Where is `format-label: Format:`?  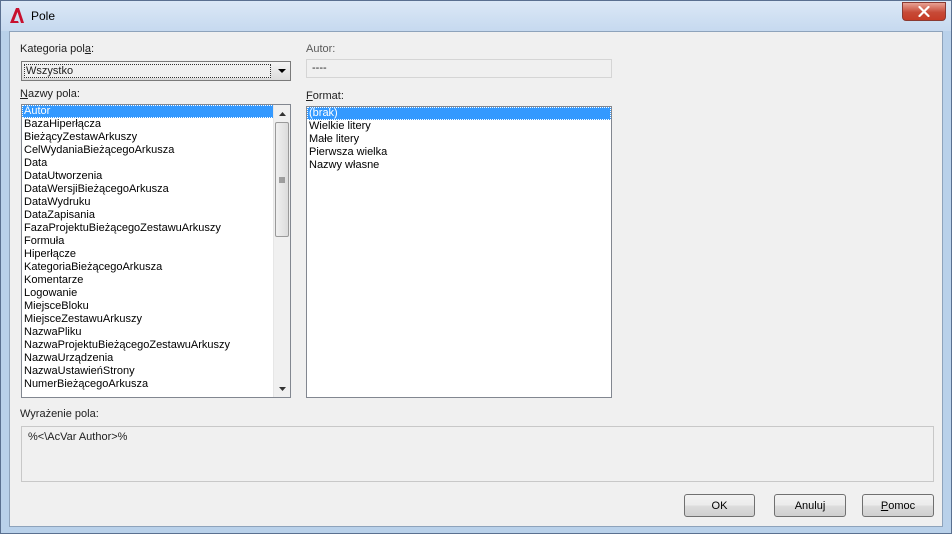
format-label: Format: is located at coordinates (325, 96).